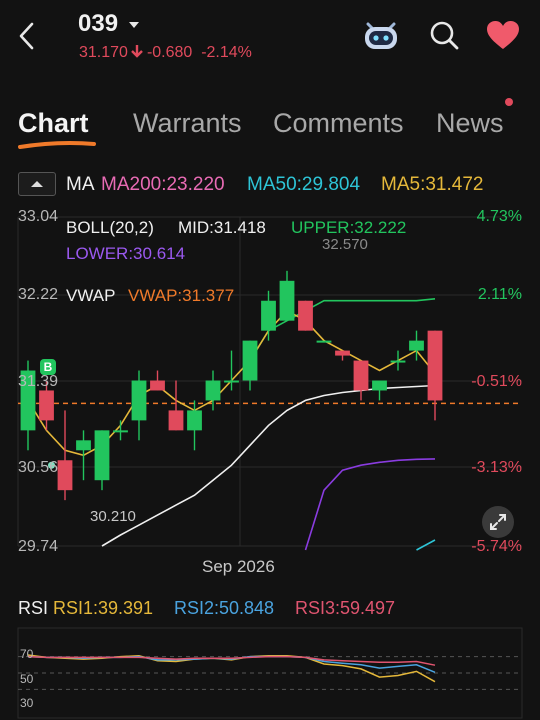  Describe the element at coordinates (181, 295) in the screenshot. I see `vwap-value: VWAP:31.377` at that location.